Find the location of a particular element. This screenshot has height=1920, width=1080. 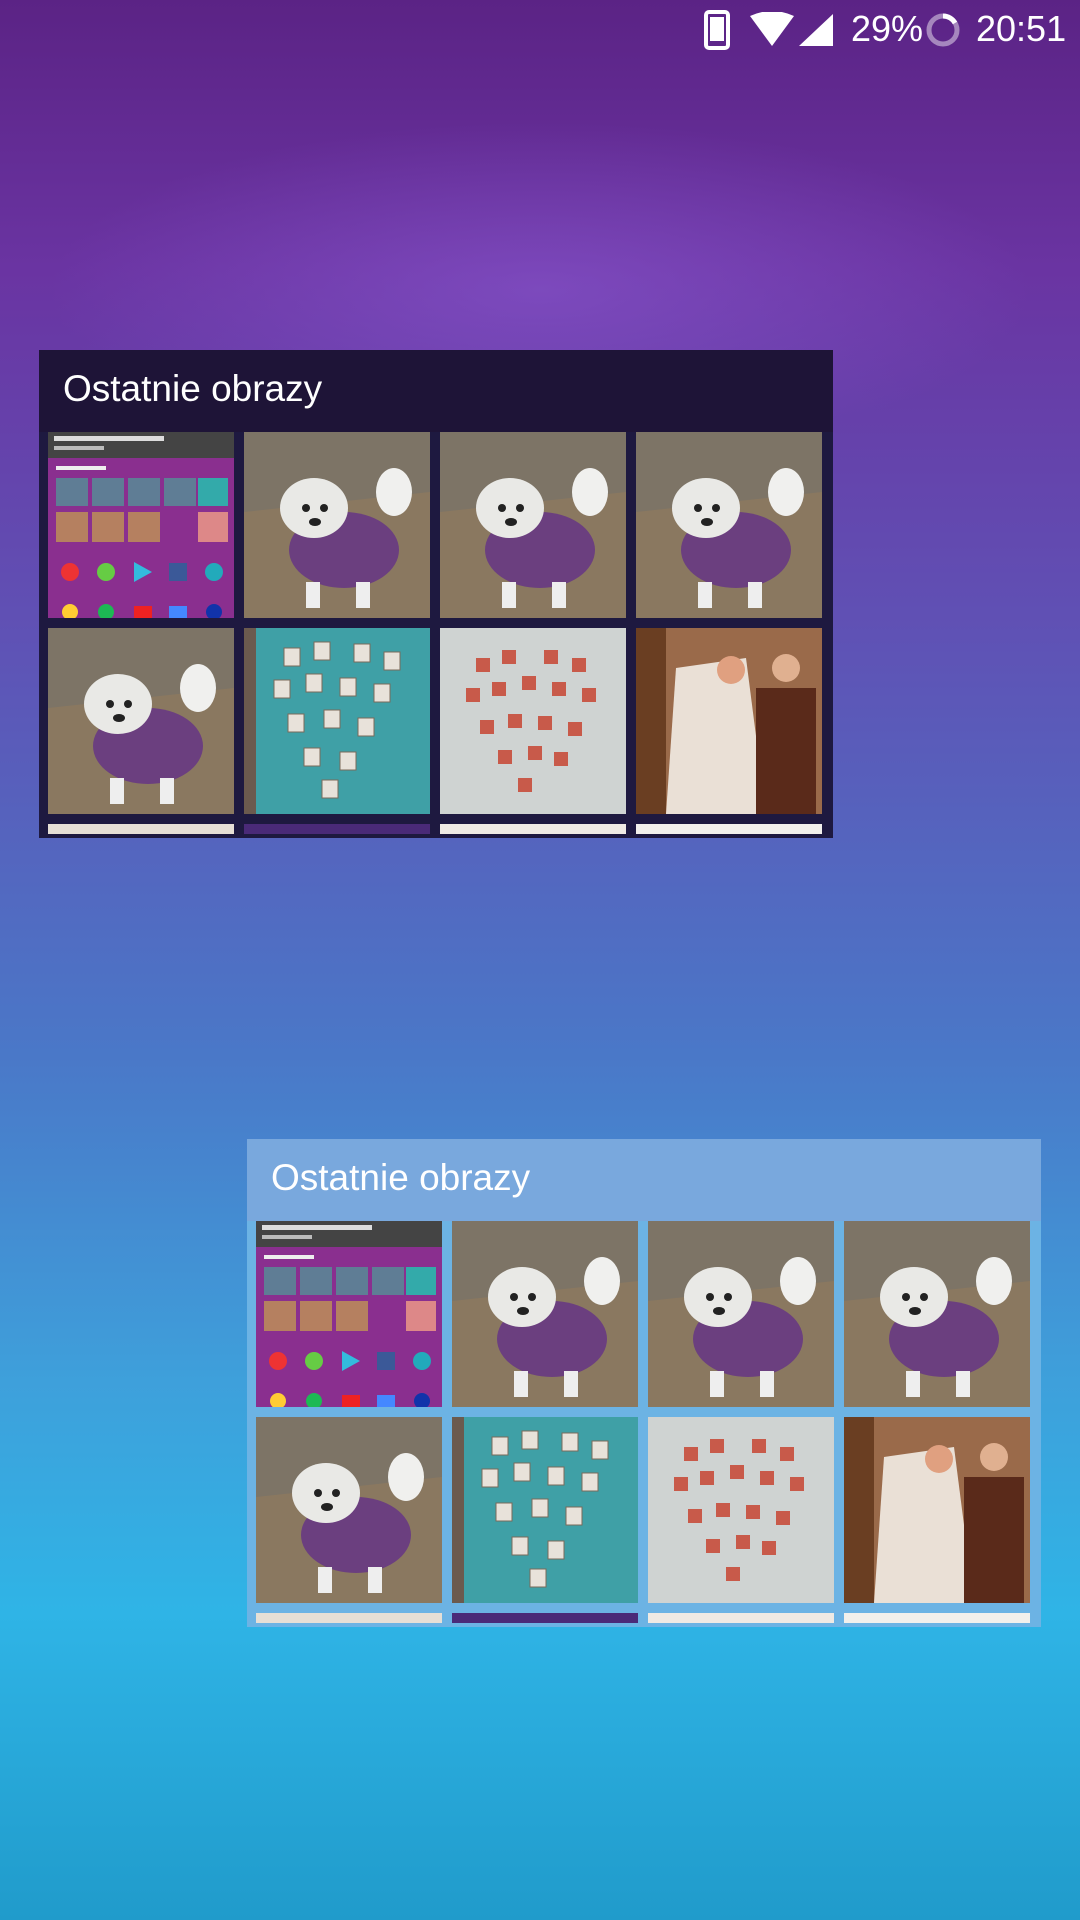

clock: 20:51 is located at coordinates (1021, 28).